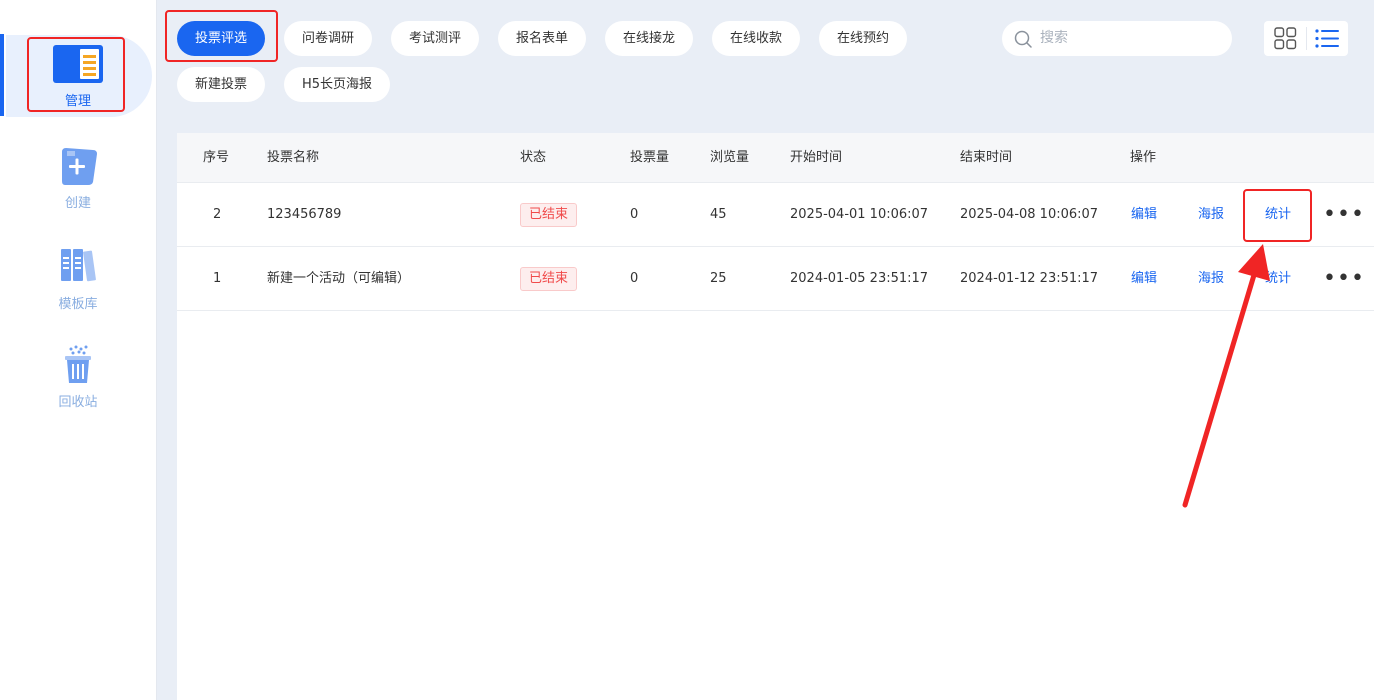 Image resolution: width=1374 pixels, height=700 pixels. Describe the element at coordinates (78, 166) in the screenshot. I see `add-document-icon` at that location.